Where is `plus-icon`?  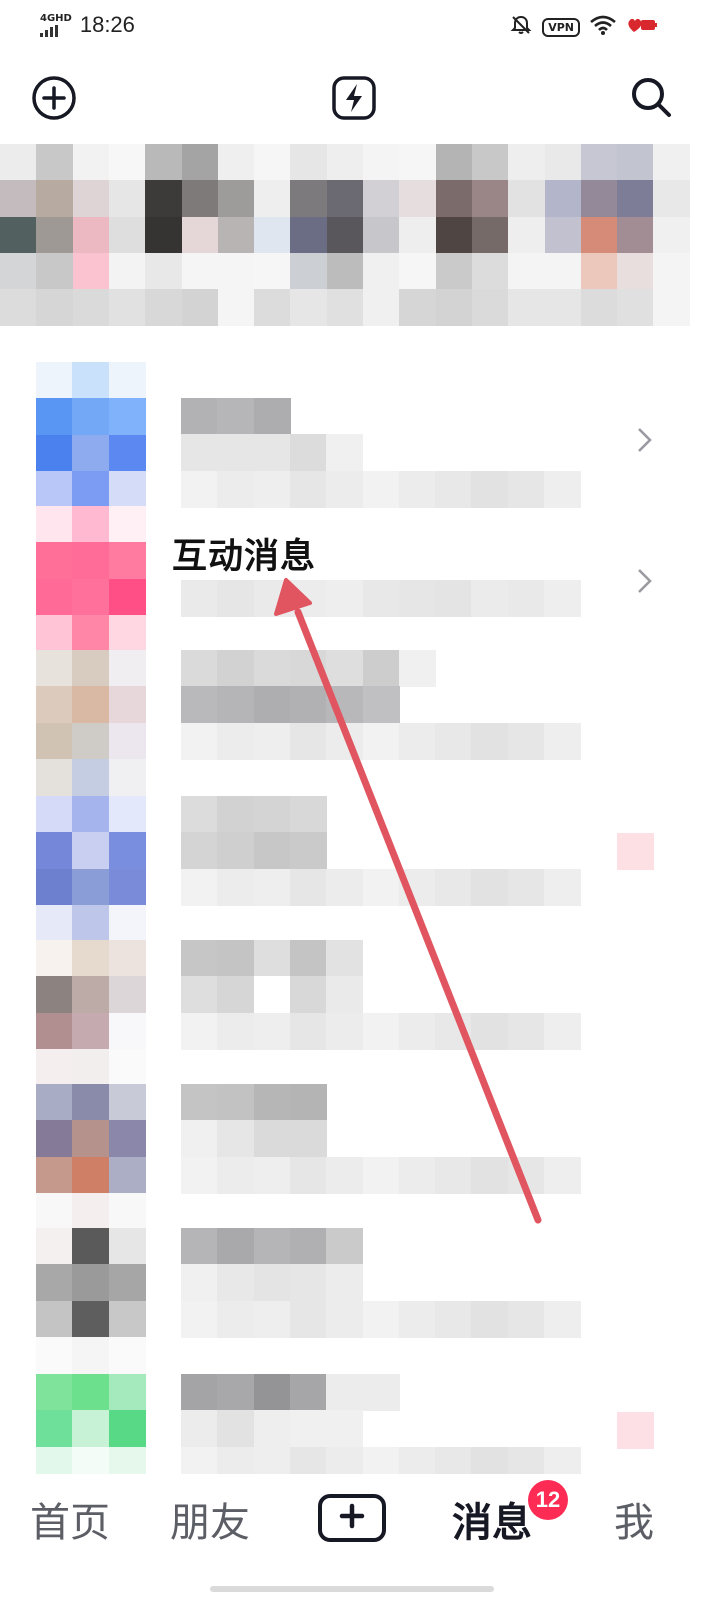
plus-icon is located at coordinates (352, 1518).